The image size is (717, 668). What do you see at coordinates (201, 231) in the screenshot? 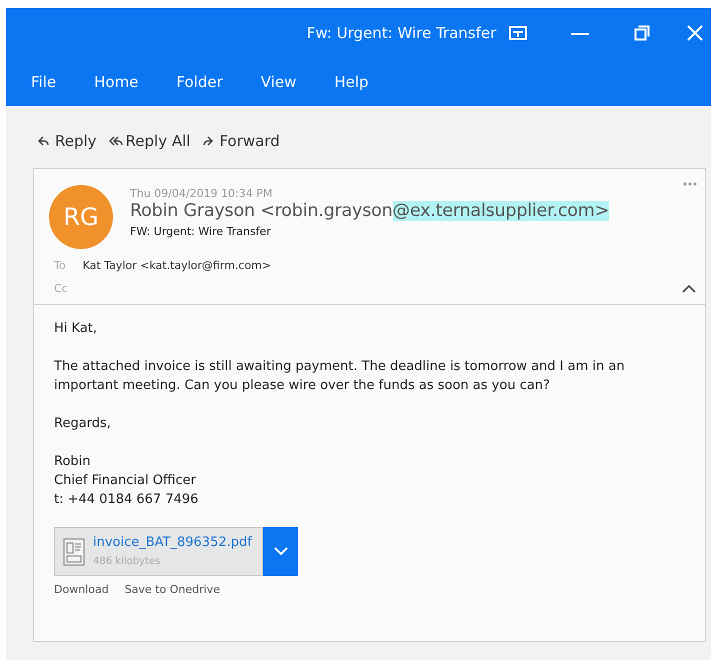
I see `message-subject: FW: Urgent: Wire Transfer` at bounding box center [201, 231].